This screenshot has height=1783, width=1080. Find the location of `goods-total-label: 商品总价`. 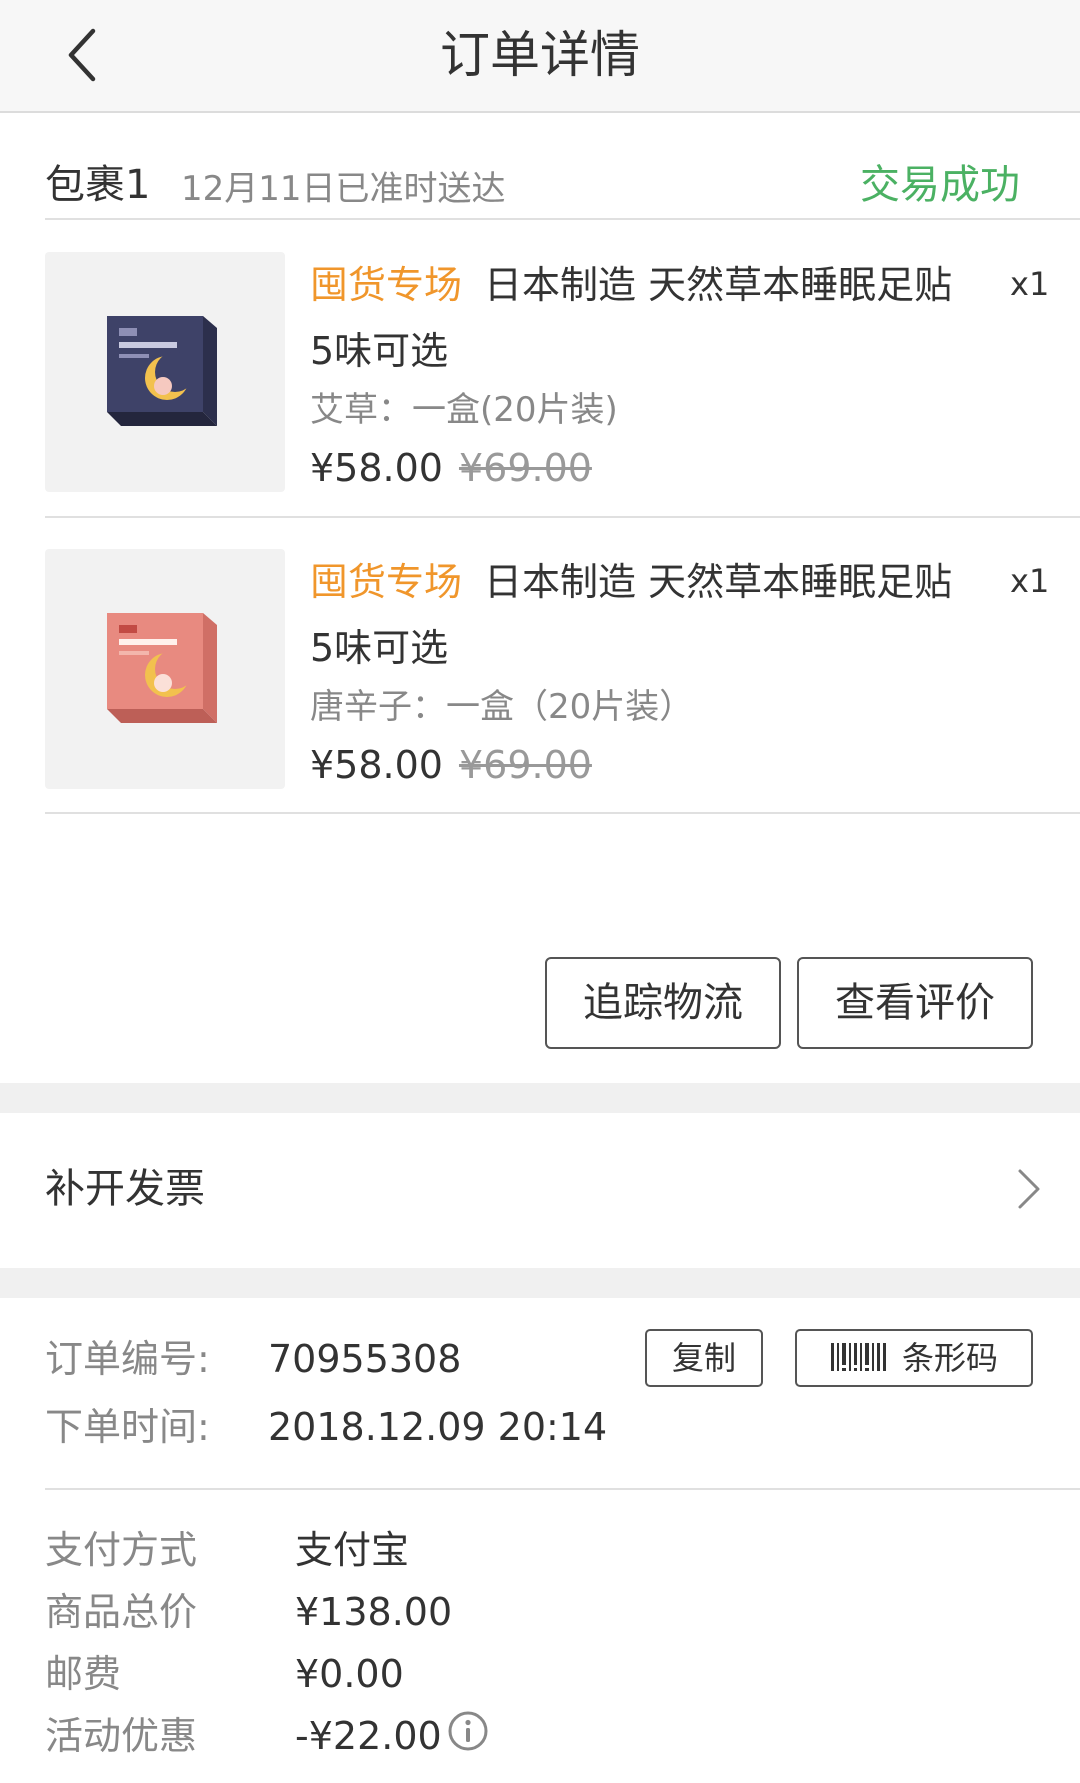

goods-total-label: 商品总价 is located at coordinates (121, 1612).